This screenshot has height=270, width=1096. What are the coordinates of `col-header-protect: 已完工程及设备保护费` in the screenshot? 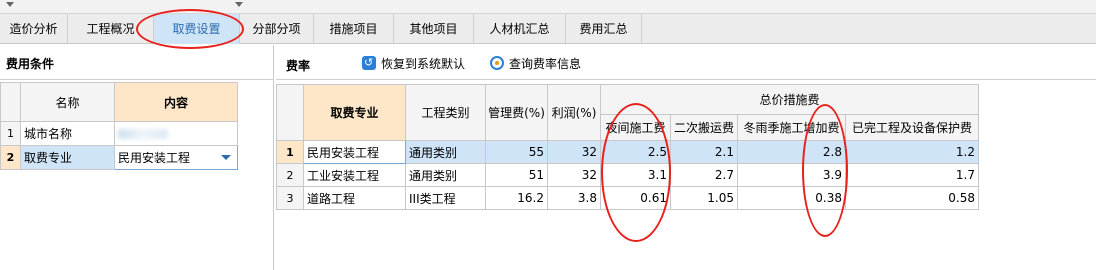 It's located at (912, 127).